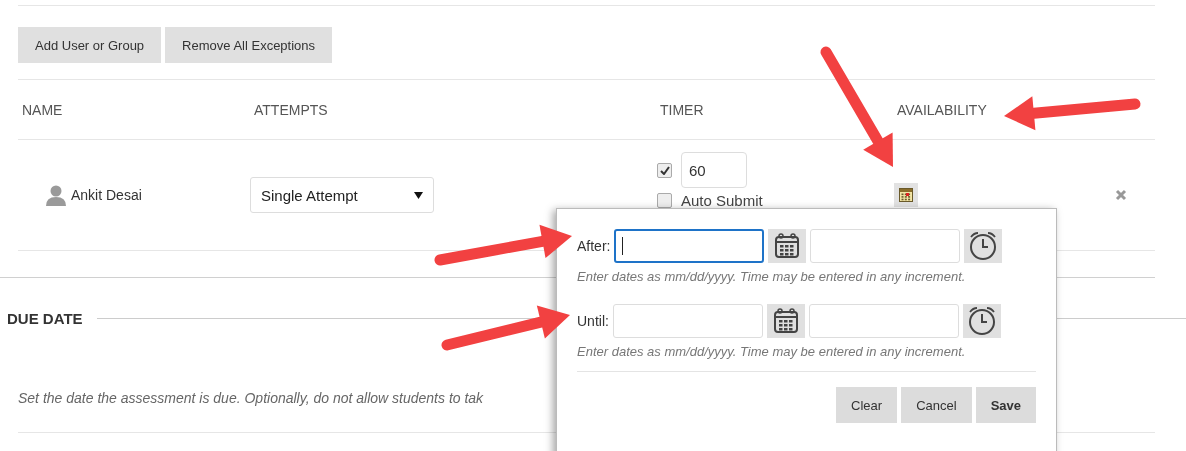 This screenshot has height=451, width=1186. I want to click on auto-submit-checkbox, so click(664, 200).